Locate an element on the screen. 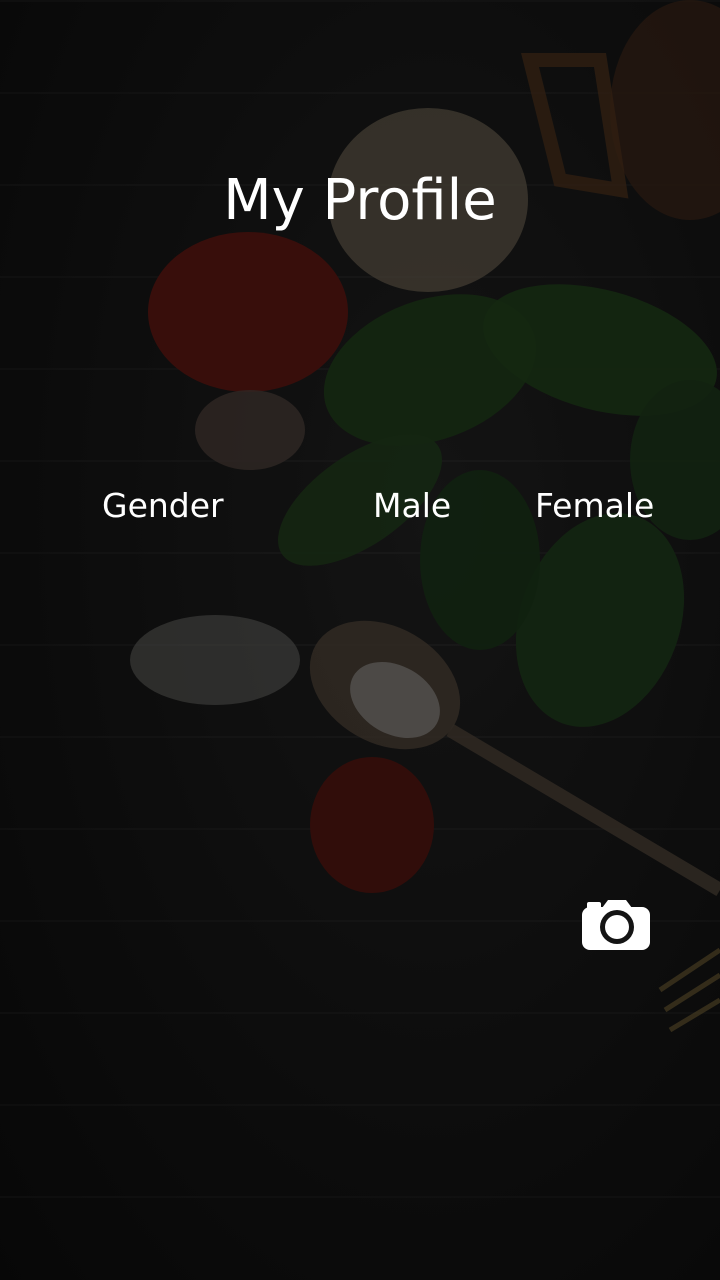 Image resolution: width=720 pixels, height=1280 pixels. page-title: My Profile is located at coordinates (360, 200).